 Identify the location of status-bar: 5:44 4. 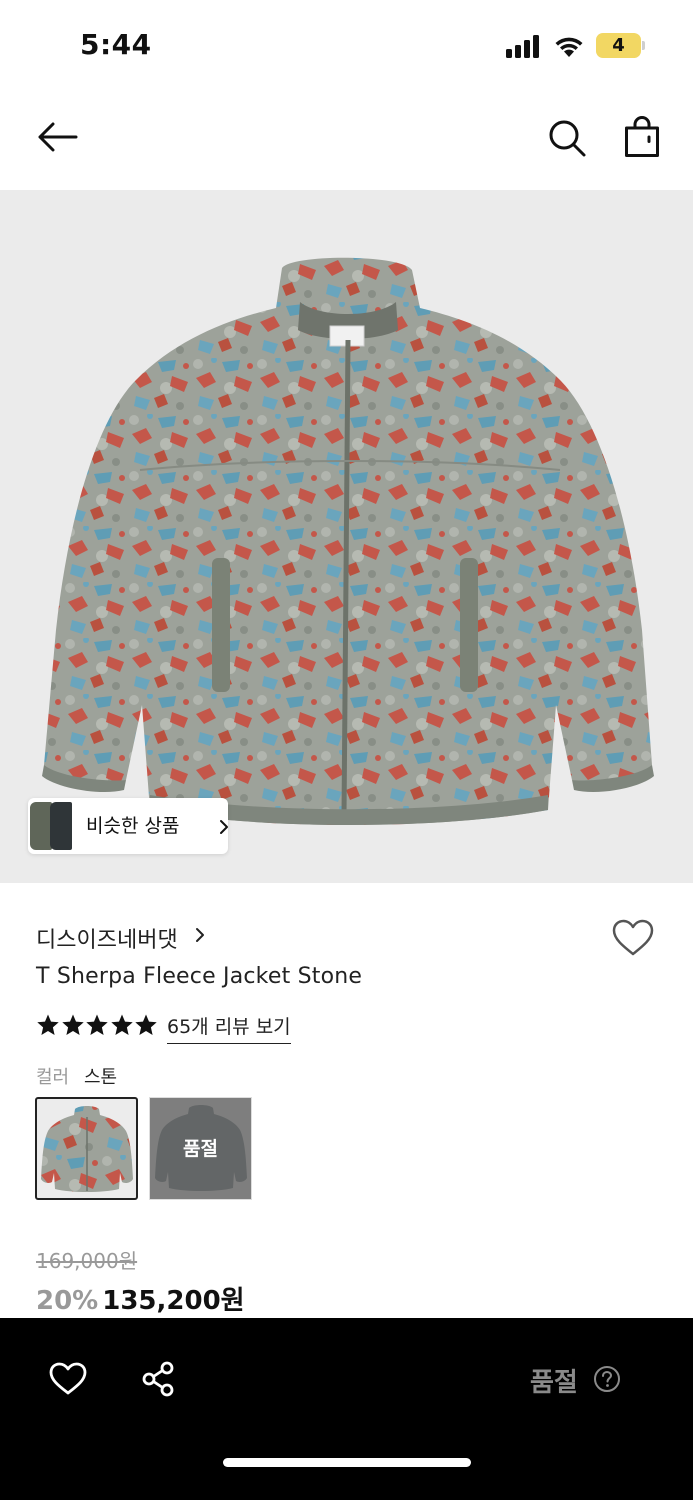
(346, 46).